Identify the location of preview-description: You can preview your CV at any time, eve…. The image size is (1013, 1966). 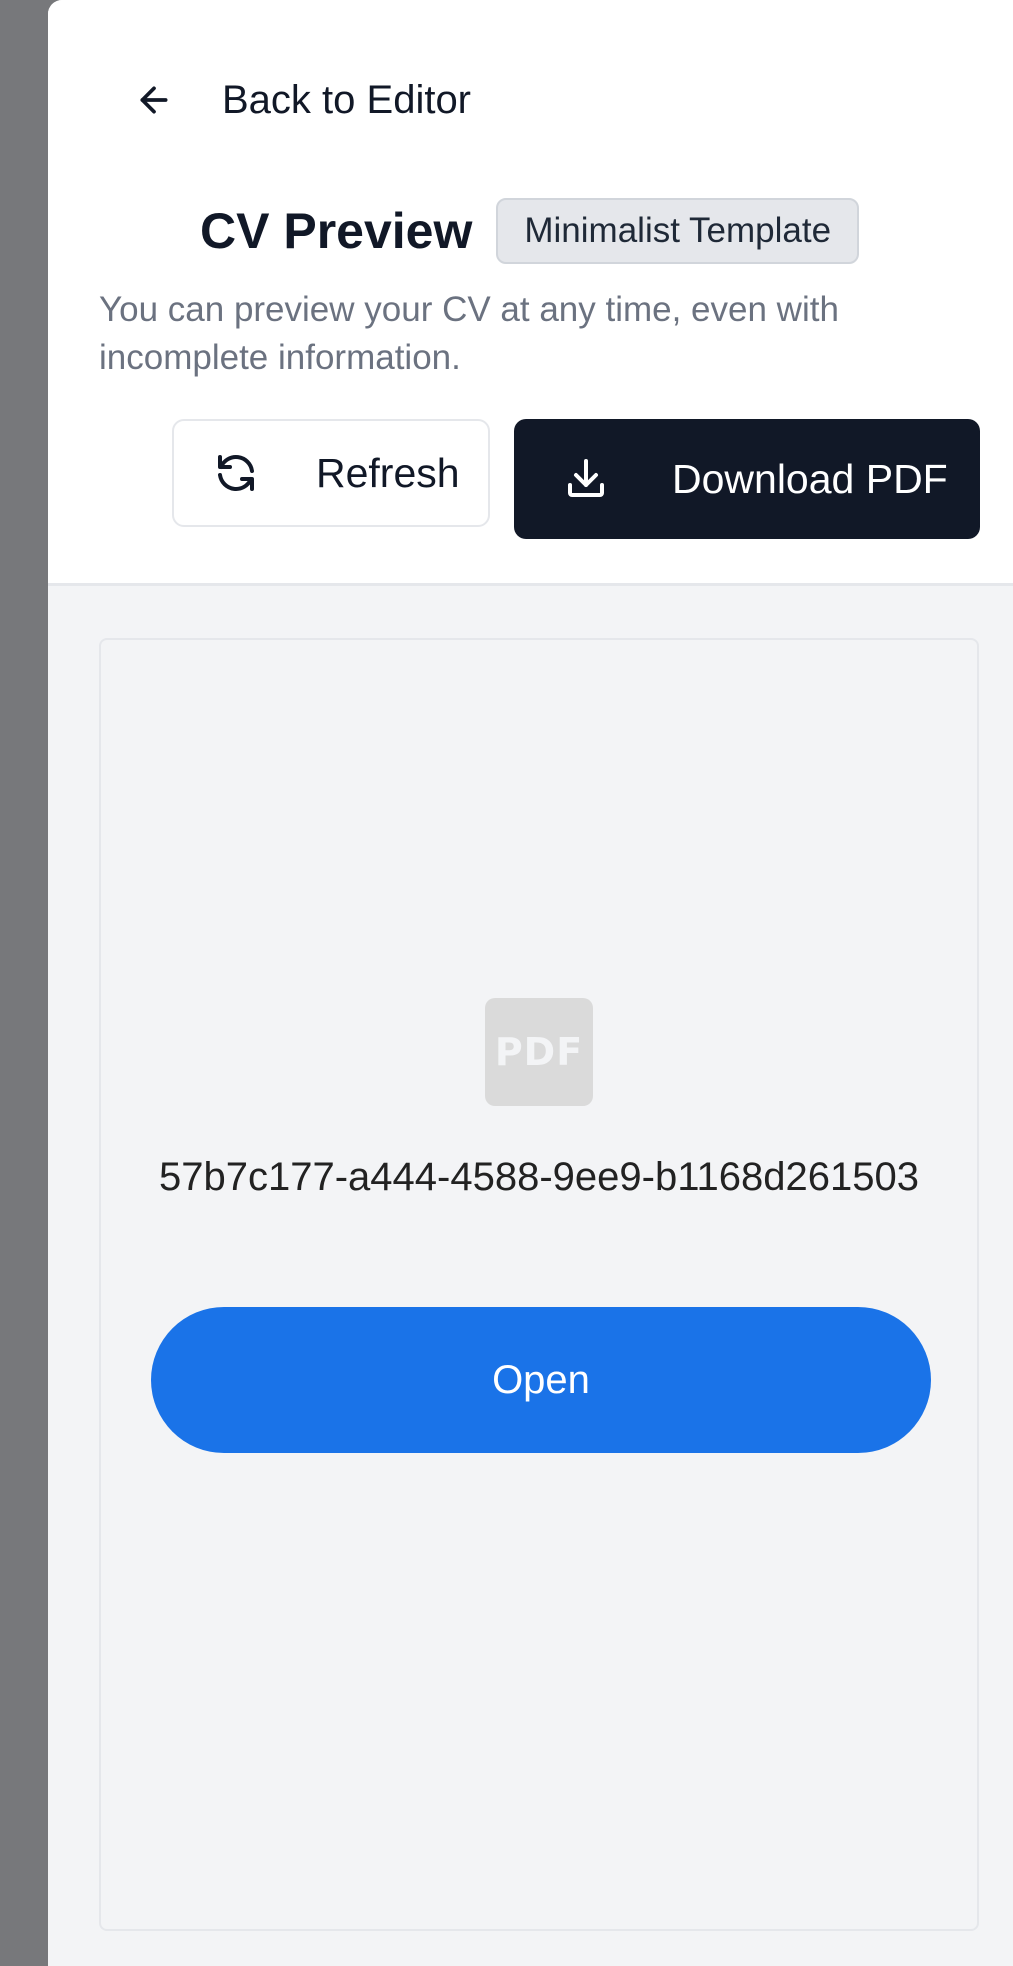
(469, 333).